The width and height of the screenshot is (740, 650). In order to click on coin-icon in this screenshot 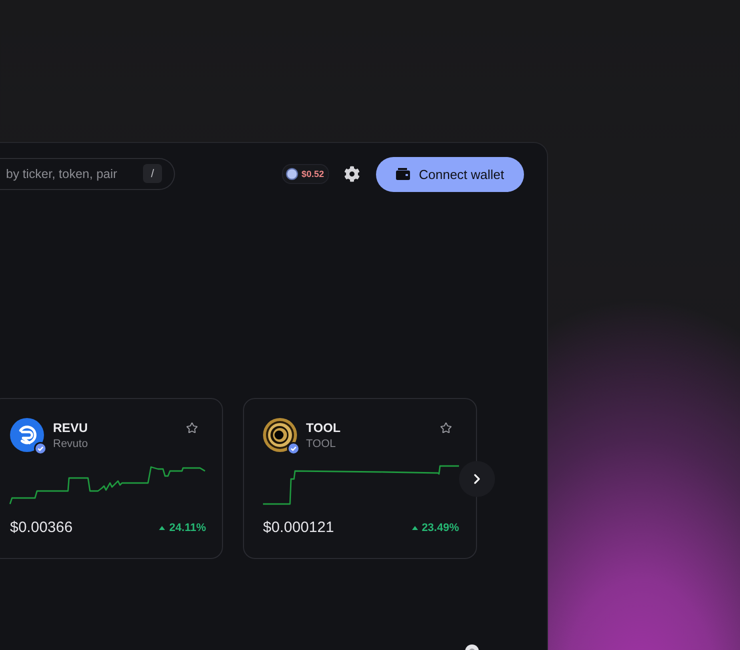, I will do `click(292, 174)`.